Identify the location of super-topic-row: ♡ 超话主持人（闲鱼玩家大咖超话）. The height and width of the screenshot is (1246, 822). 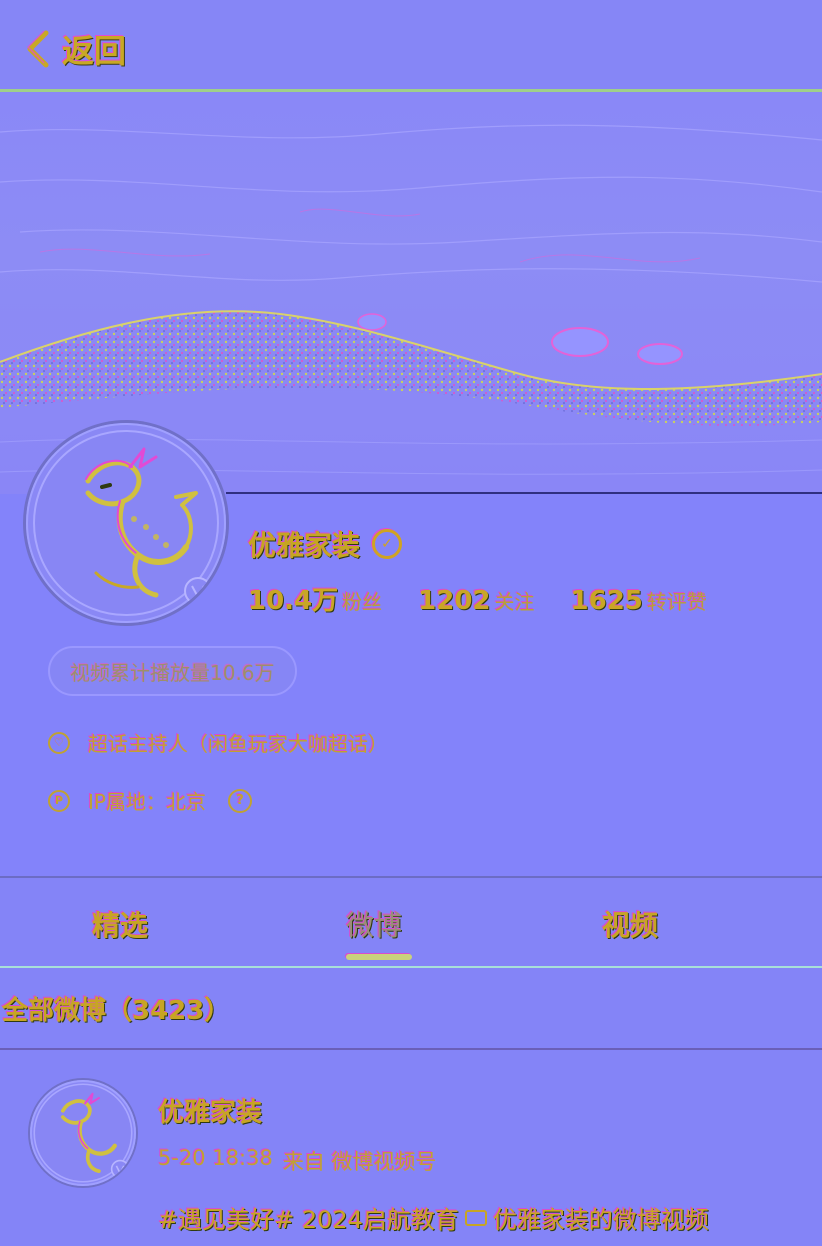
(218, 742).